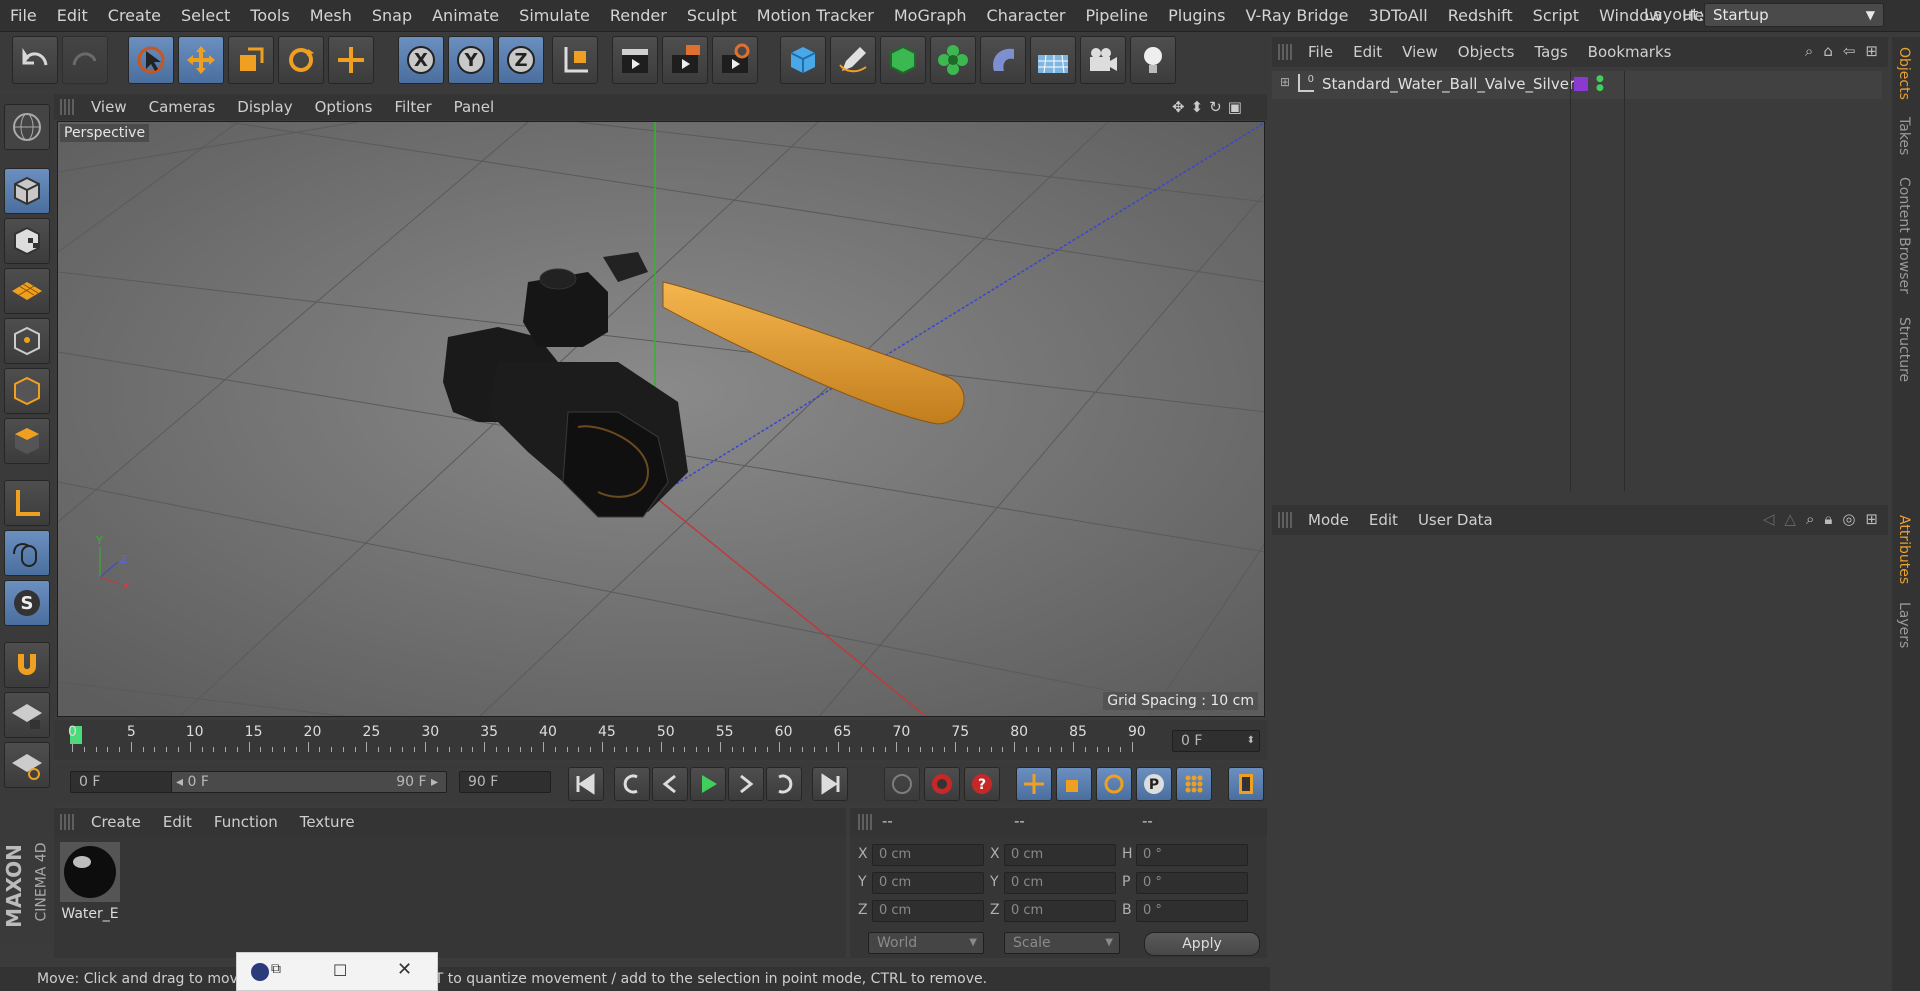 Image resolution: width=1920 pixels, height=991 pixels. Describe the element at coordinates (746, 784) in the screenshot. I see `next-frame-button` at that location.